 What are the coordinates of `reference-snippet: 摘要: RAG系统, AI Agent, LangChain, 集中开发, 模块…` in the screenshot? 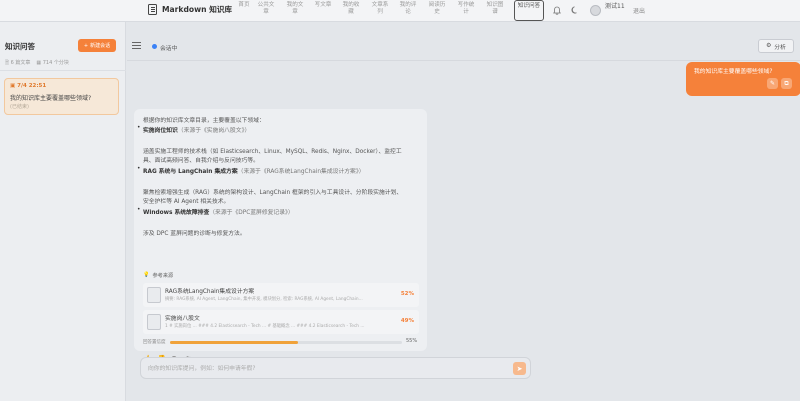 It's located at (264, 299).